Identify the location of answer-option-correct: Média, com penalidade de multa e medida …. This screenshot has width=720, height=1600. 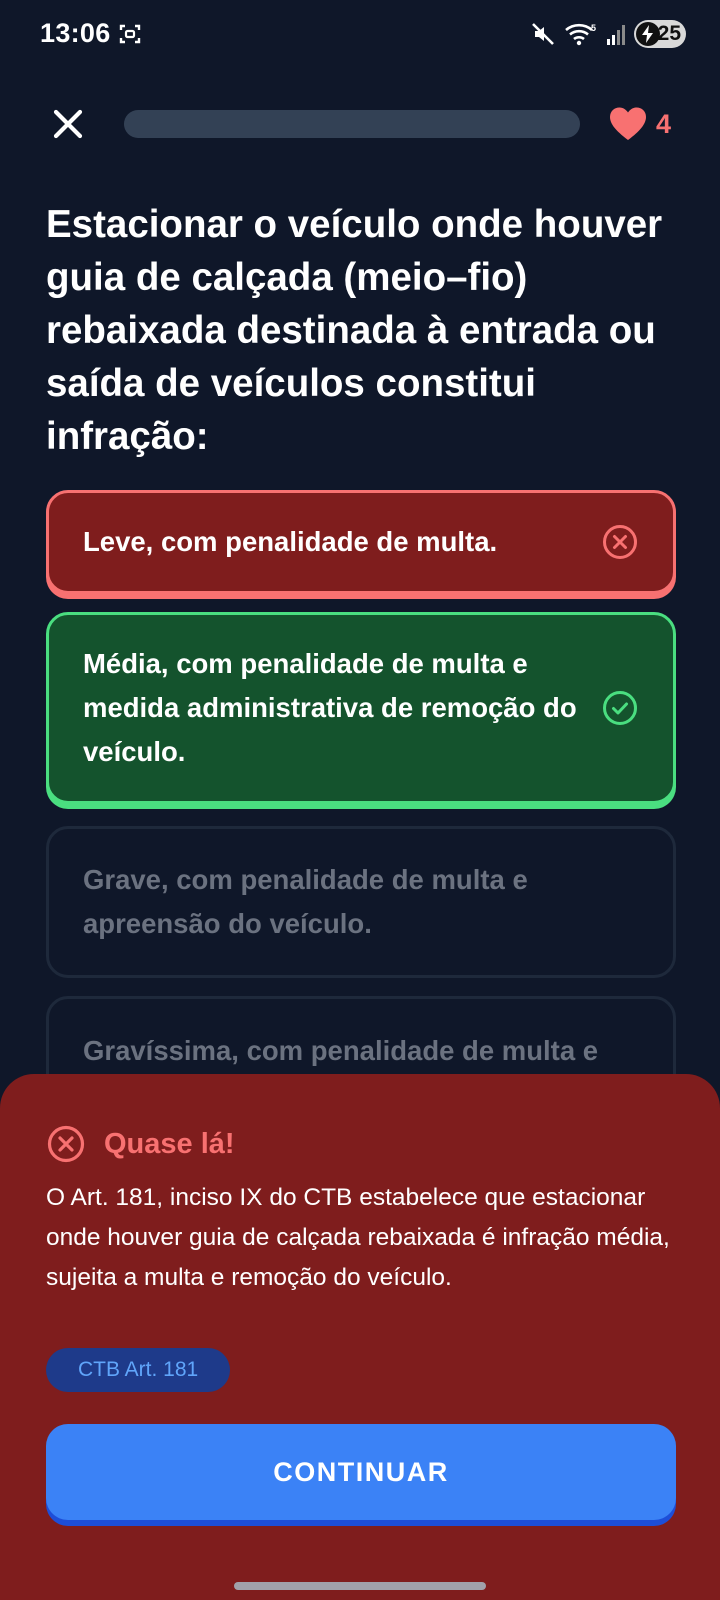
(361, 708).